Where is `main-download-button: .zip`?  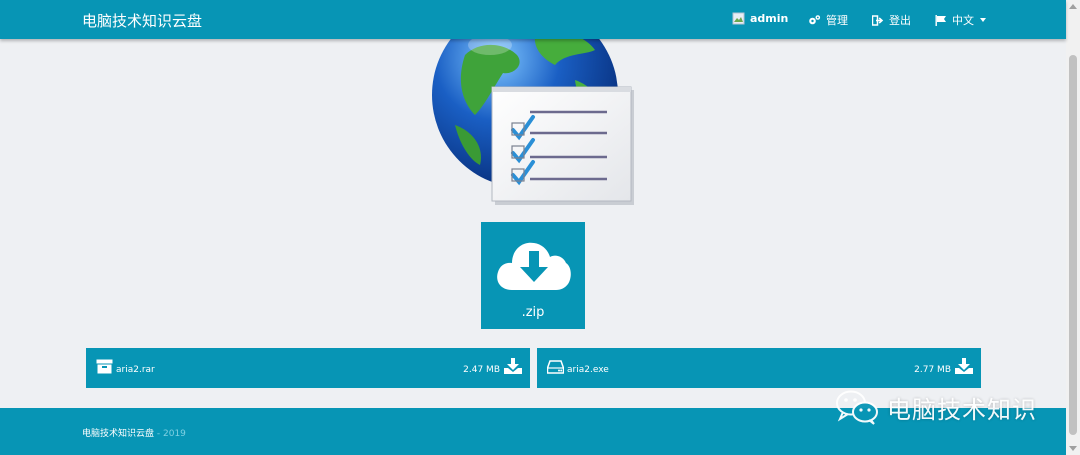
main-download-button: .zip is located at coordinates (533, 275).